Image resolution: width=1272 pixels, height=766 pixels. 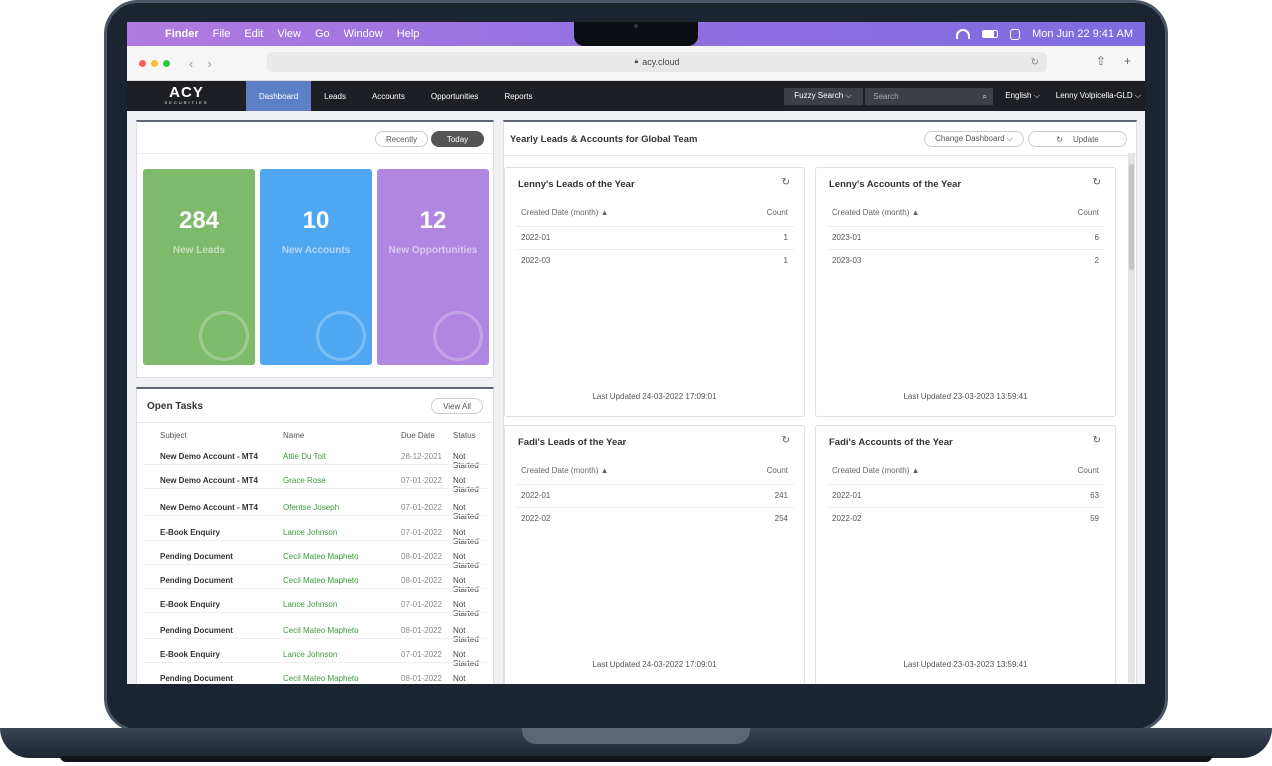 I want to click on zoom-window-icon, so click(x=166, y=63).